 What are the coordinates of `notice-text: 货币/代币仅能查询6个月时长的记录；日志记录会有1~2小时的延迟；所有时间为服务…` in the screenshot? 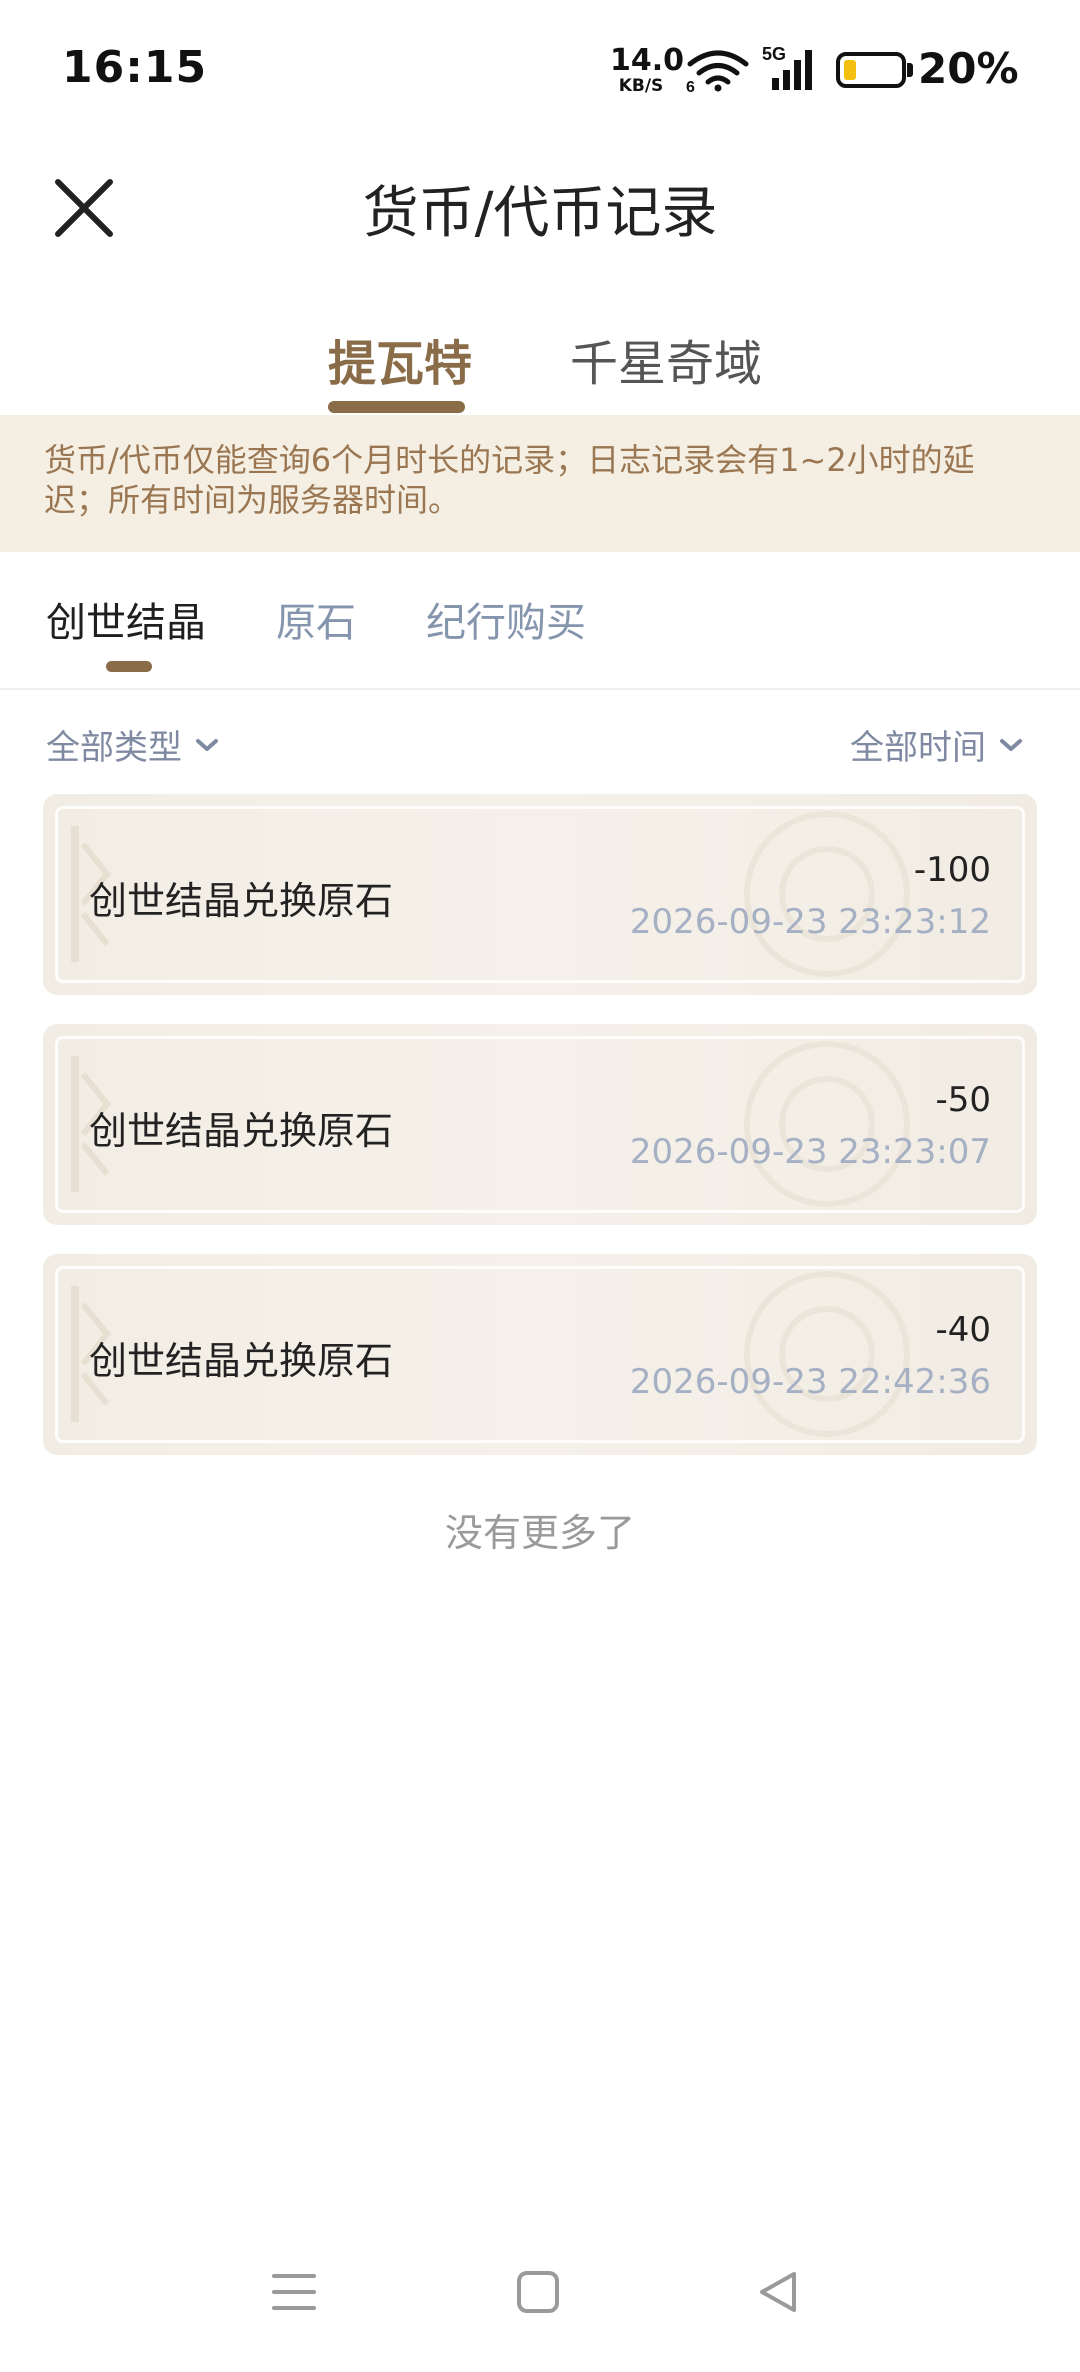 It's located at (509, 480).